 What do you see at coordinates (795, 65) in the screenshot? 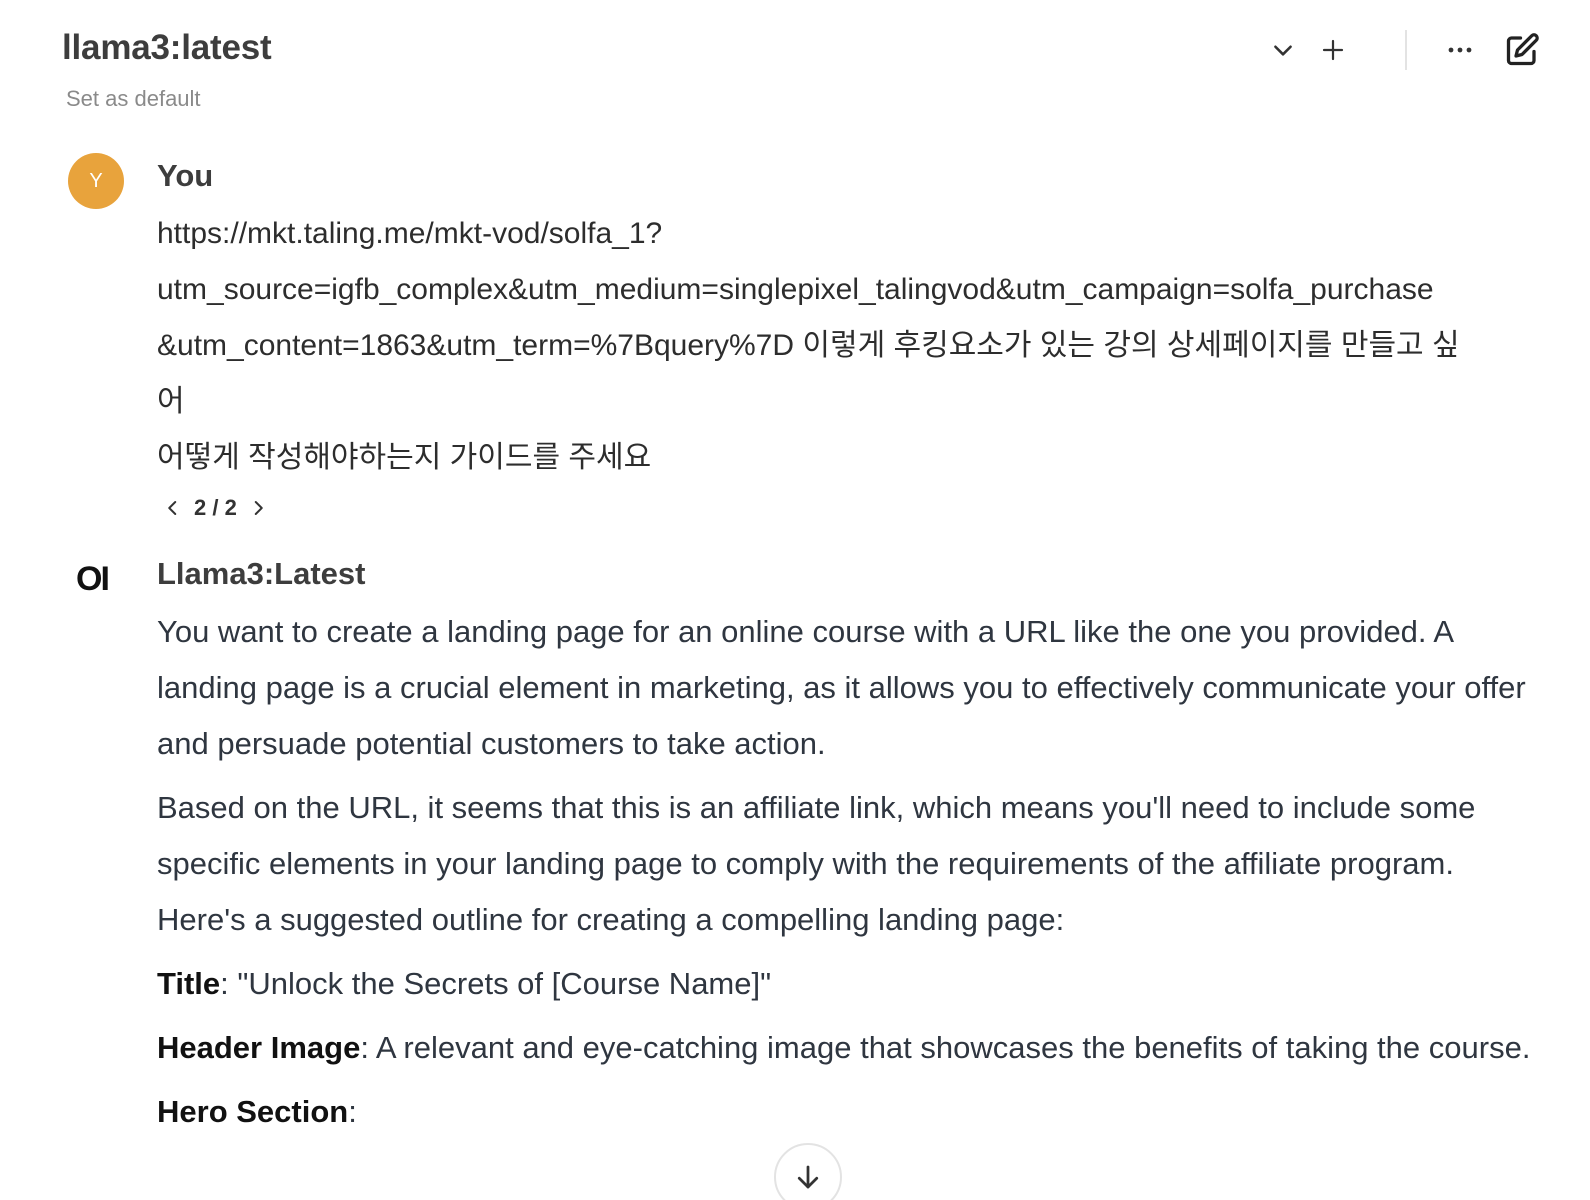
I see `chat-header: llama3:latest Set as default` at bounding box center [795, 65].